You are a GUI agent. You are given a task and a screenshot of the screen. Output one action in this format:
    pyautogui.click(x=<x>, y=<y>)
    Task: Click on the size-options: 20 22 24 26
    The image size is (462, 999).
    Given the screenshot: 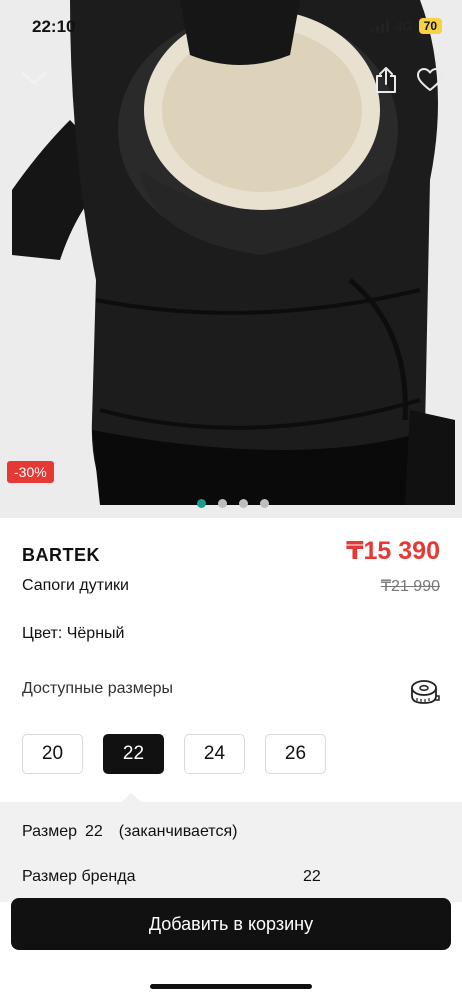 What is the action you would take?
    pyautogui.click(x=174, y=754)
    